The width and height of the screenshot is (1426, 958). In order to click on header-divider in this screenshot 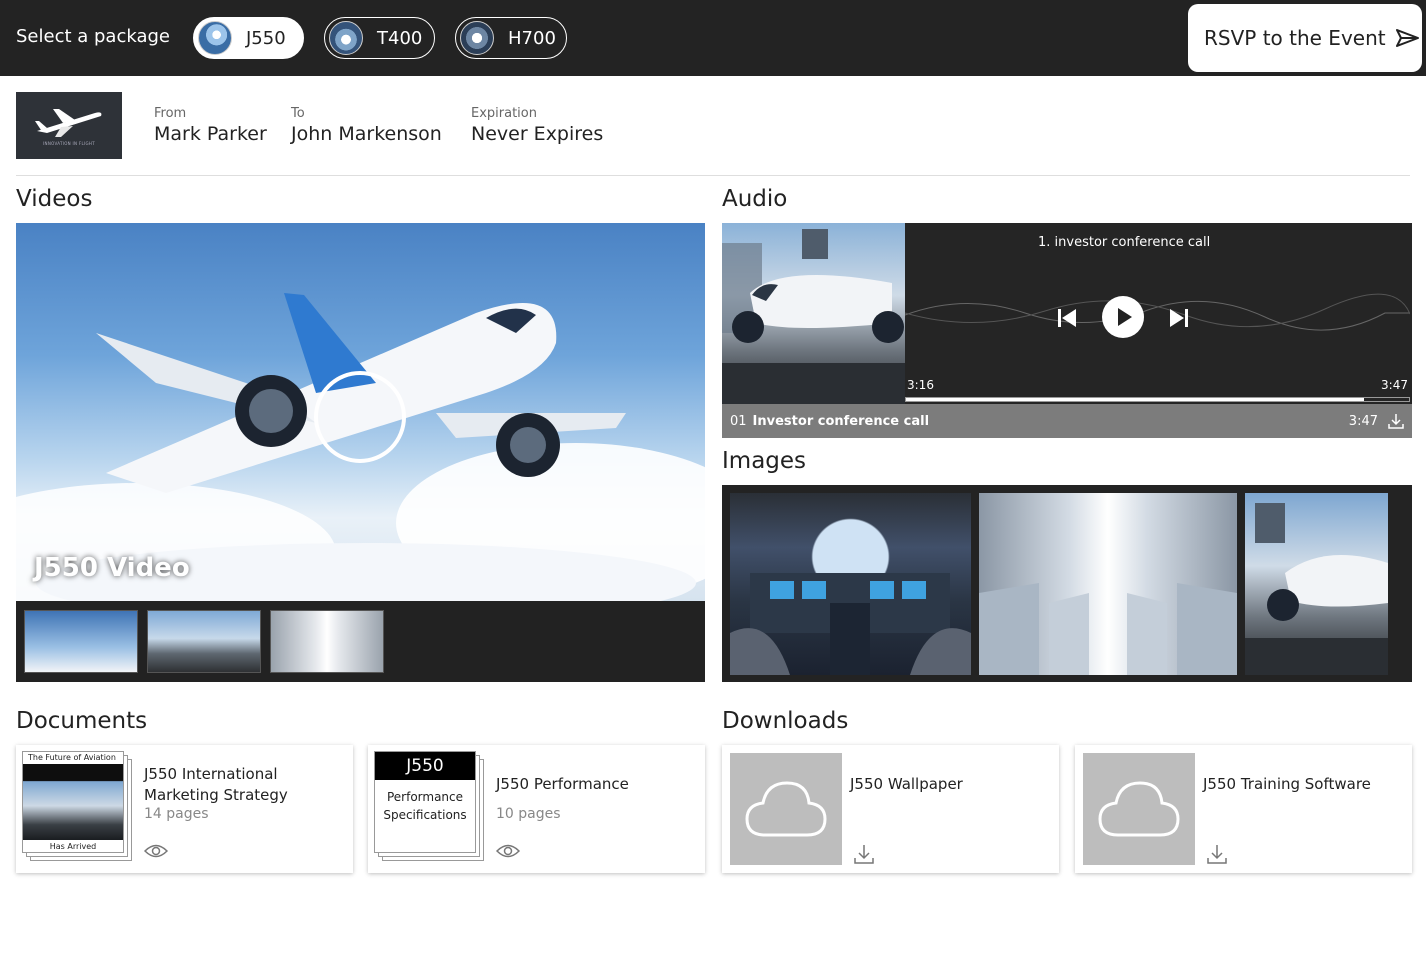, I will do `click(713, 175)`.